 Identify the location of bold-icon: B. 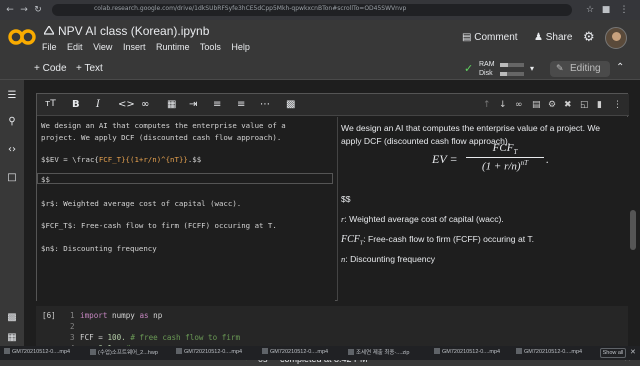
(76, 104).